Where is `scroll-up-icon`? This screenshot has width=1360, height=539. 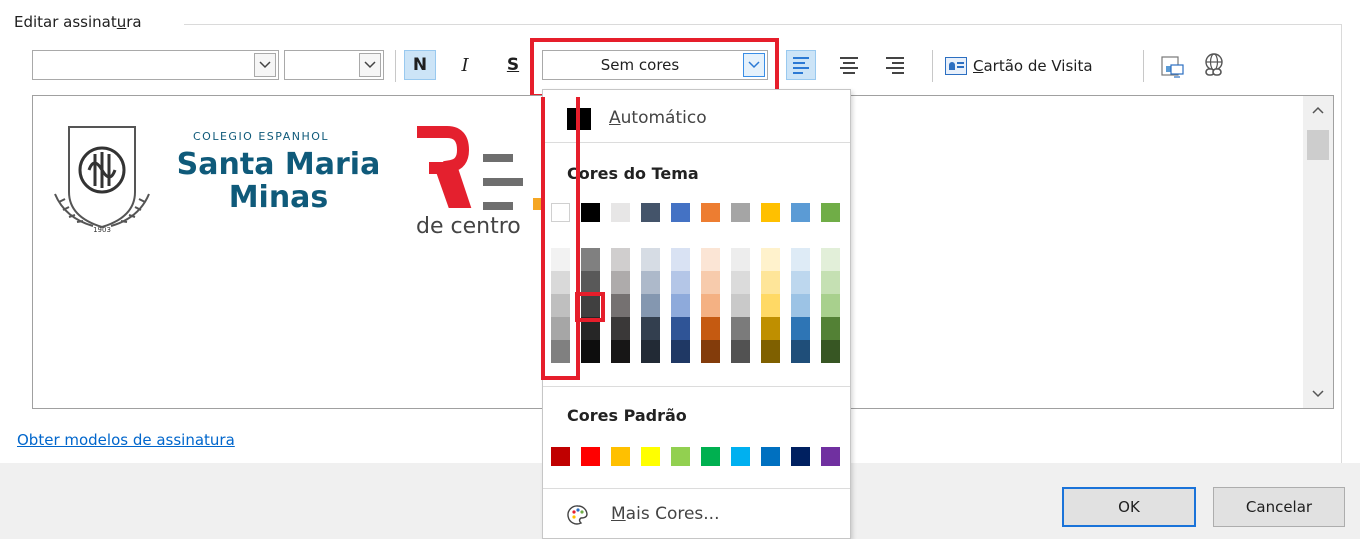
scroll-up-icon is located at coordinates (1318, 110).